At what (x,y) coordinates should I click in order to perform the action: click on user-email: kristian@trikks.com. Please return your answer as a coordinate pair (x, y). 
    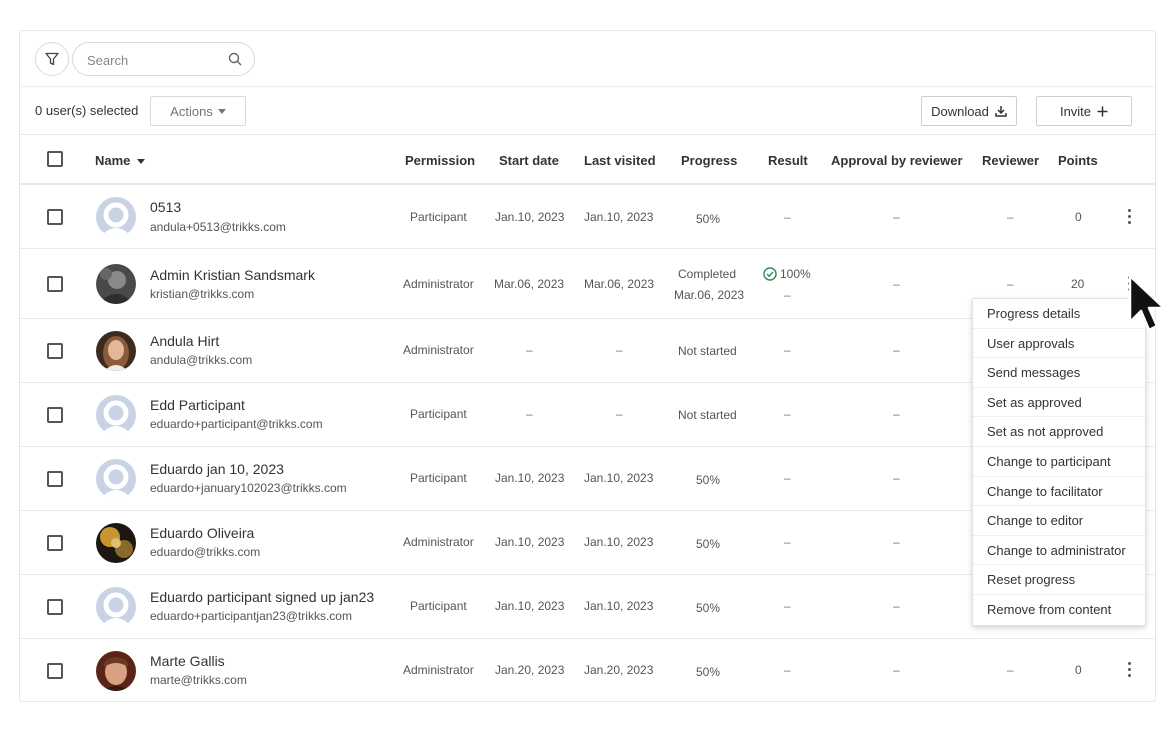
    Looking at the image, I should click on (202, 294).